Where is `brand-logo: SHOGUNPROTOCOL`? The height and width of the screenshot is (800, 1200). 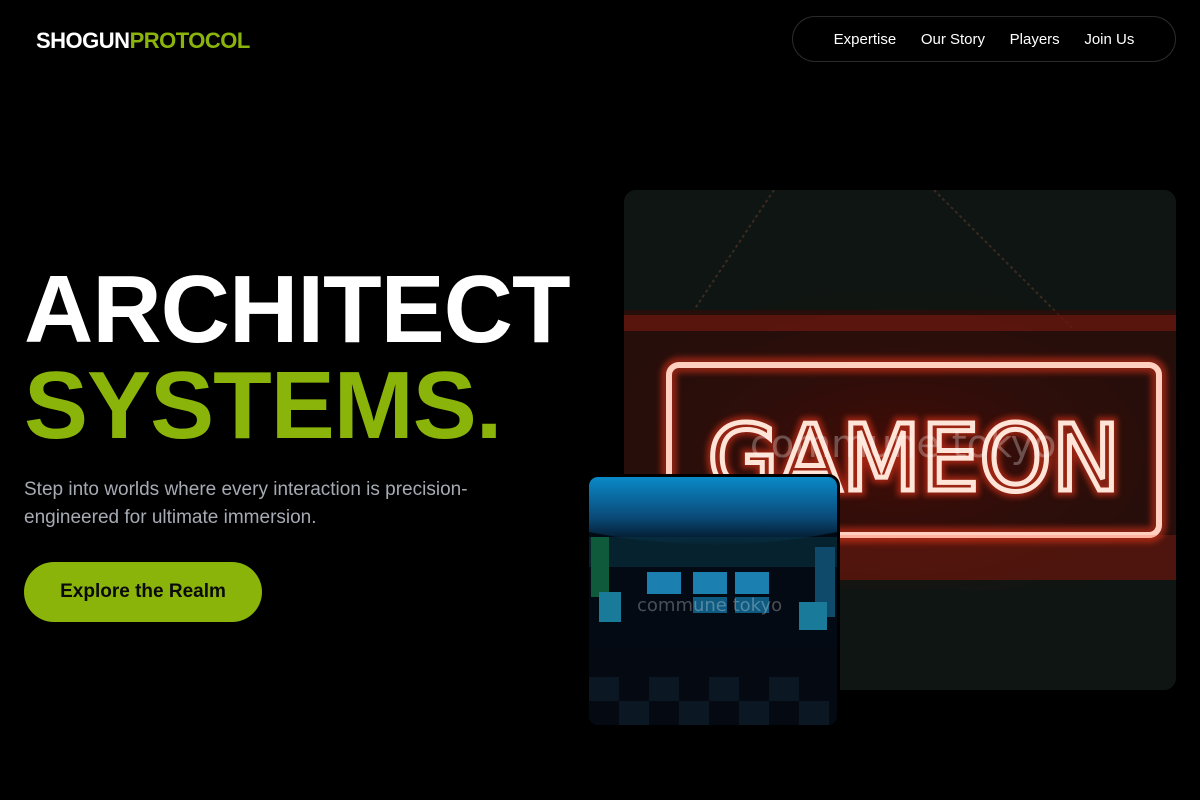
brand-logo: SHOGUNPROTOCOL is located at coordinates (143, 41).